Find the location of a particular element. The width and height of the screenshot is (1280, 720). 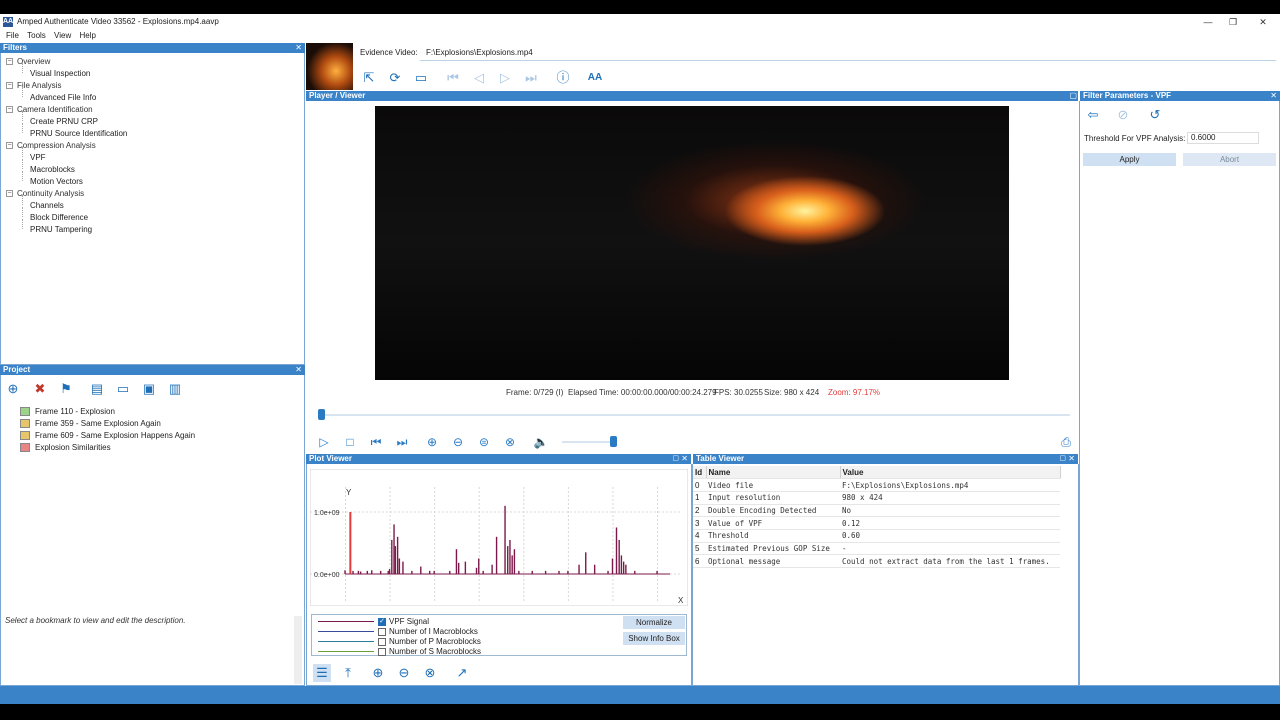

fit-vertical-icon: ⤒ is located at coordinates (348, 673).